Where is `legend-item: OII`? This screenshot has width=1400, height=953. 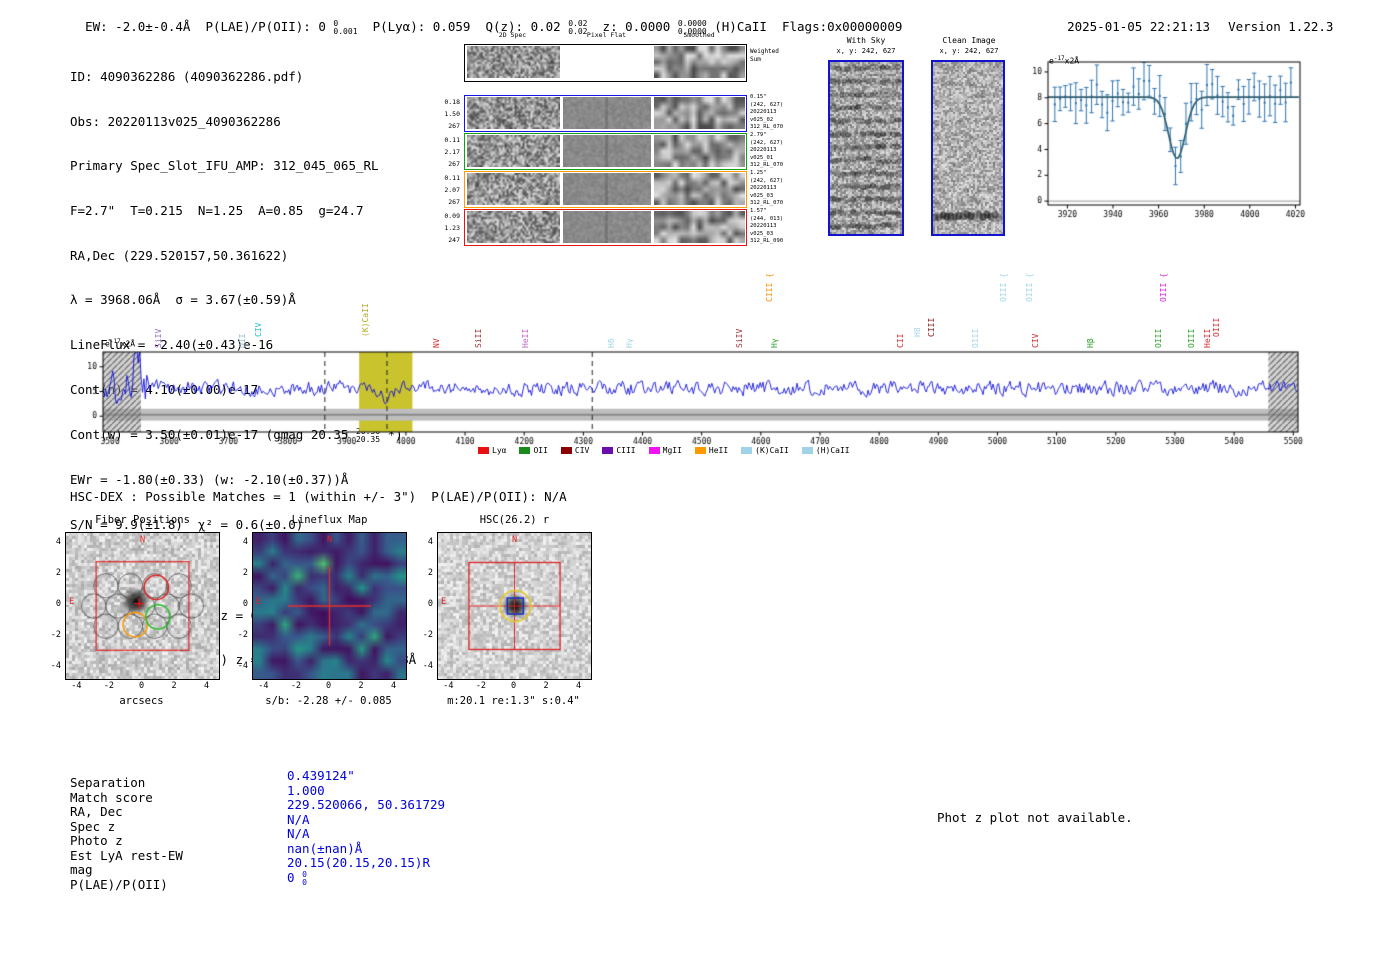 legend-item: OII is located at coordinates (533, 450).